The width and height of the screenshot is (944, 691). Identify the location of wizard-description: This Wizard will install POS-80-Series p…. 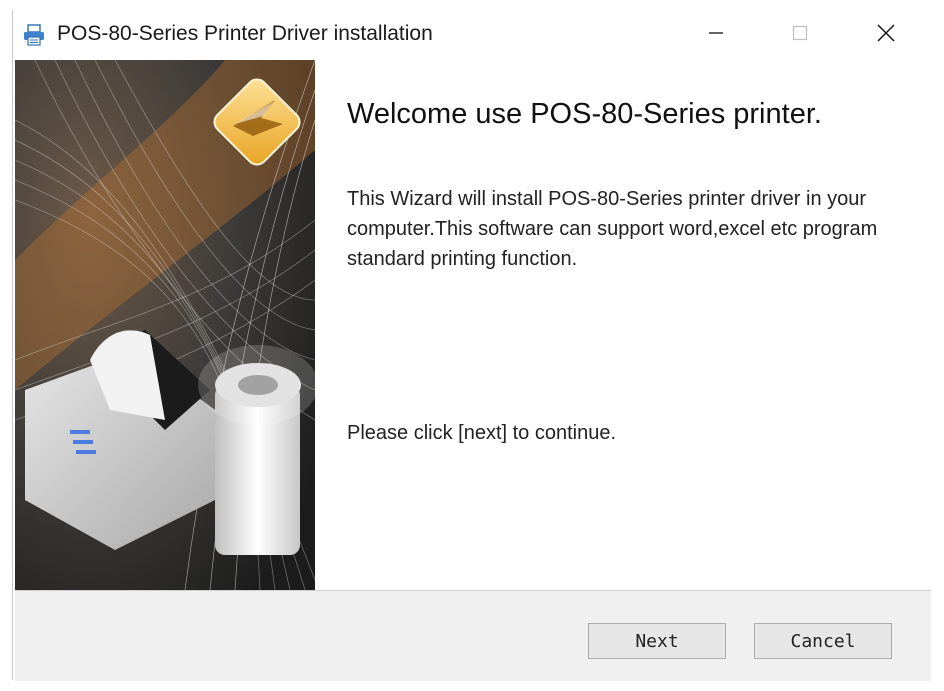
(612, 229).